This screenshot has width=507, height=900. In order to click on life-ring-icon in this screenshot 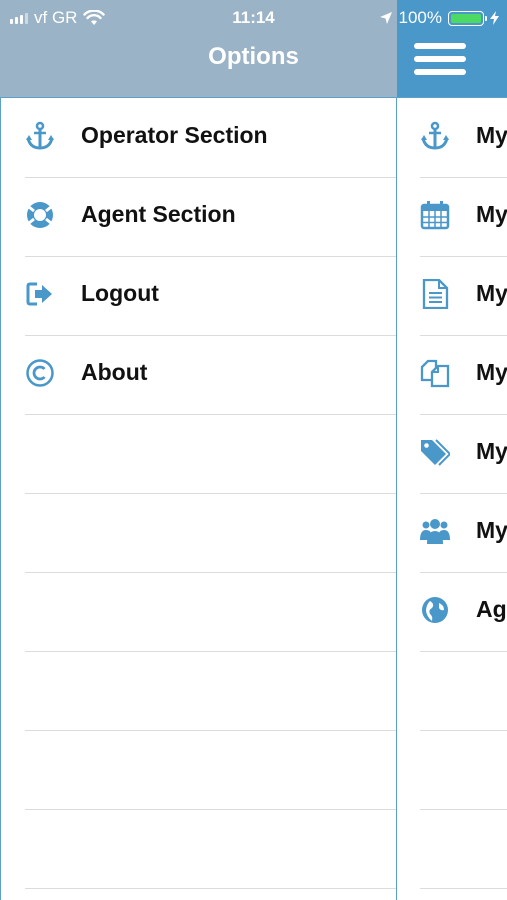, I will do `click(40, 215)`.